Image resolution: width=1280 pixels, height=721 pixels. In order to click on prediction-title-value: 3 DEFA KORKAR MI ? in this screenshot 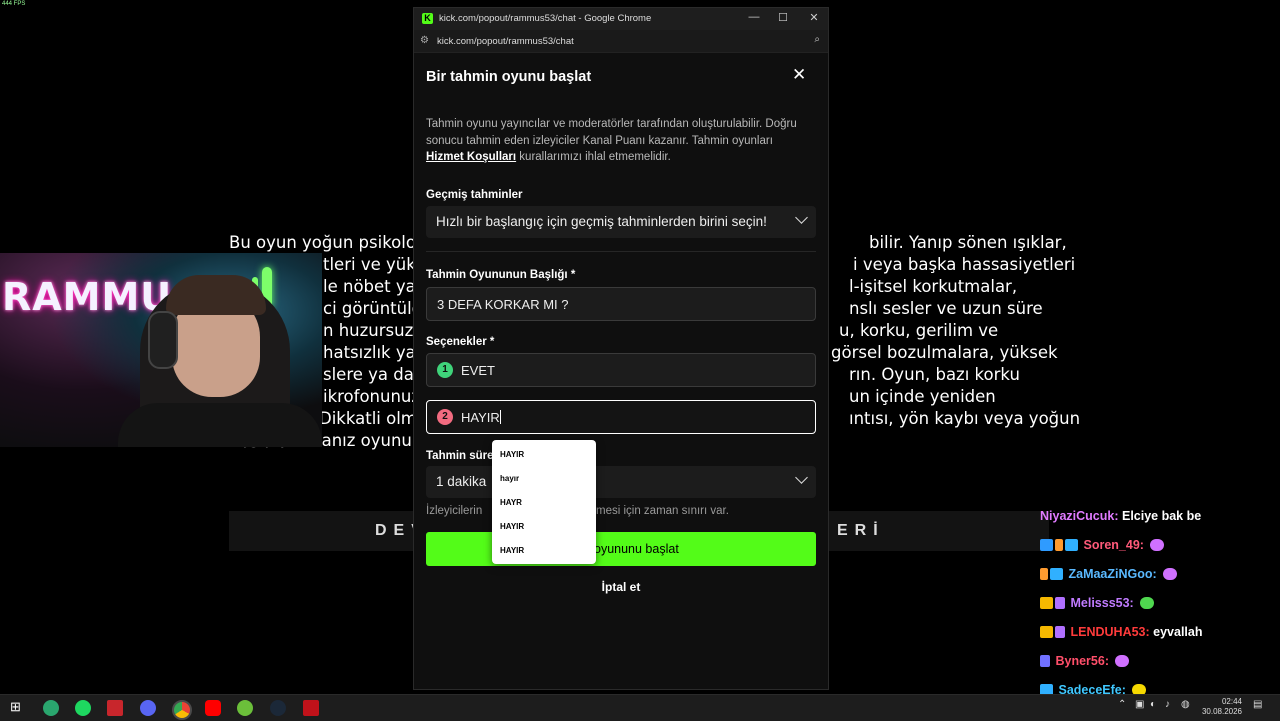, I will do `click(503, 304)`.